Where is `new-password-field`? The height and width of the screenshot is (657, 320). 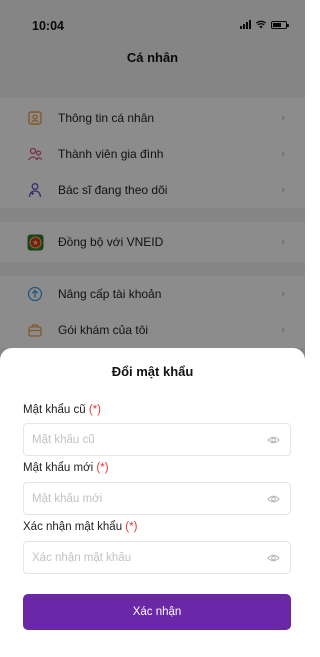 new-password-field is located at coordinates (157, 498).